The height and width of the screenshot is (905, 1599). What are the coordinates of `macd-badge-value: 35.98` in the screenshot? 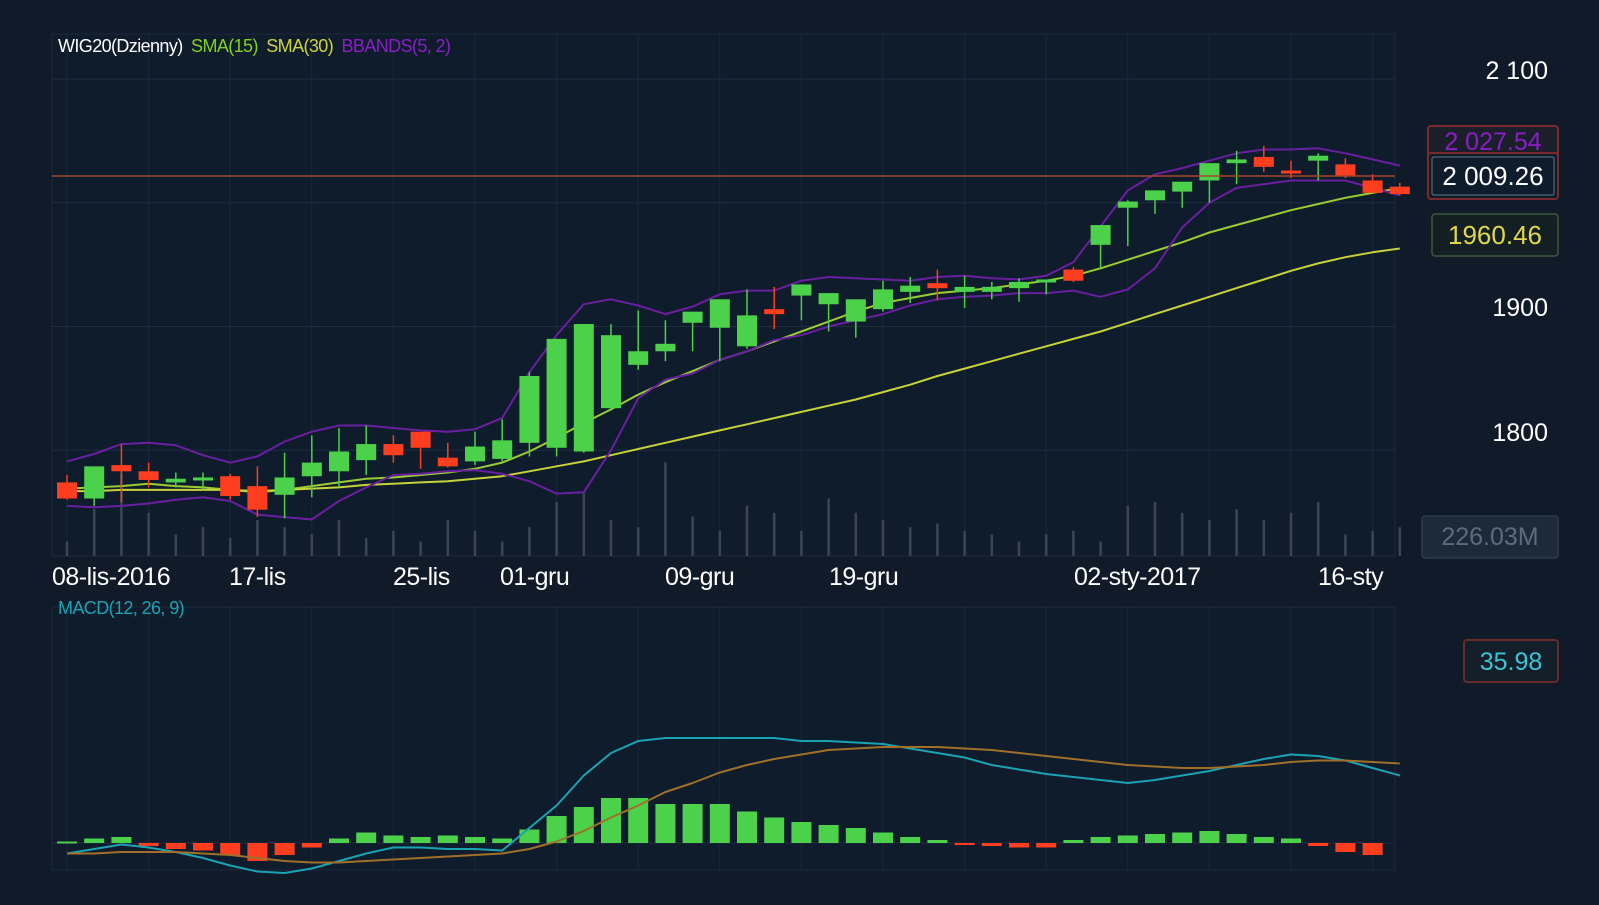 It's located at (1511, 662).